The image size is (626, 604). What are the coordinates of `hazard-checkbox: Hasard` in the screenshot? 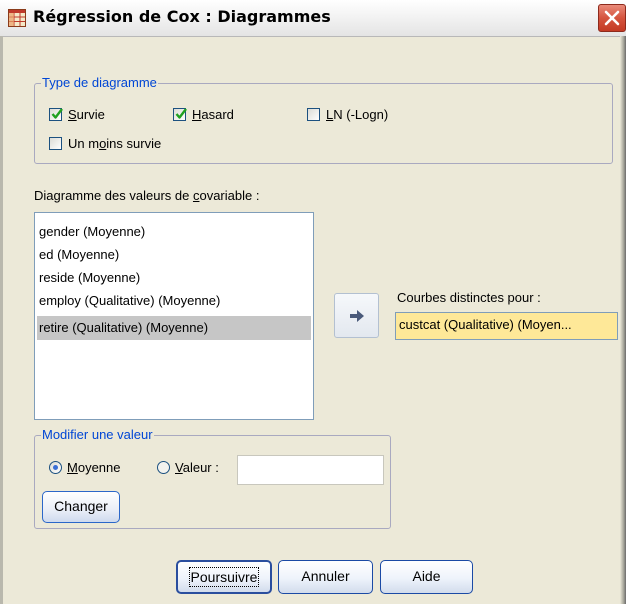 It's located at (203, 114).